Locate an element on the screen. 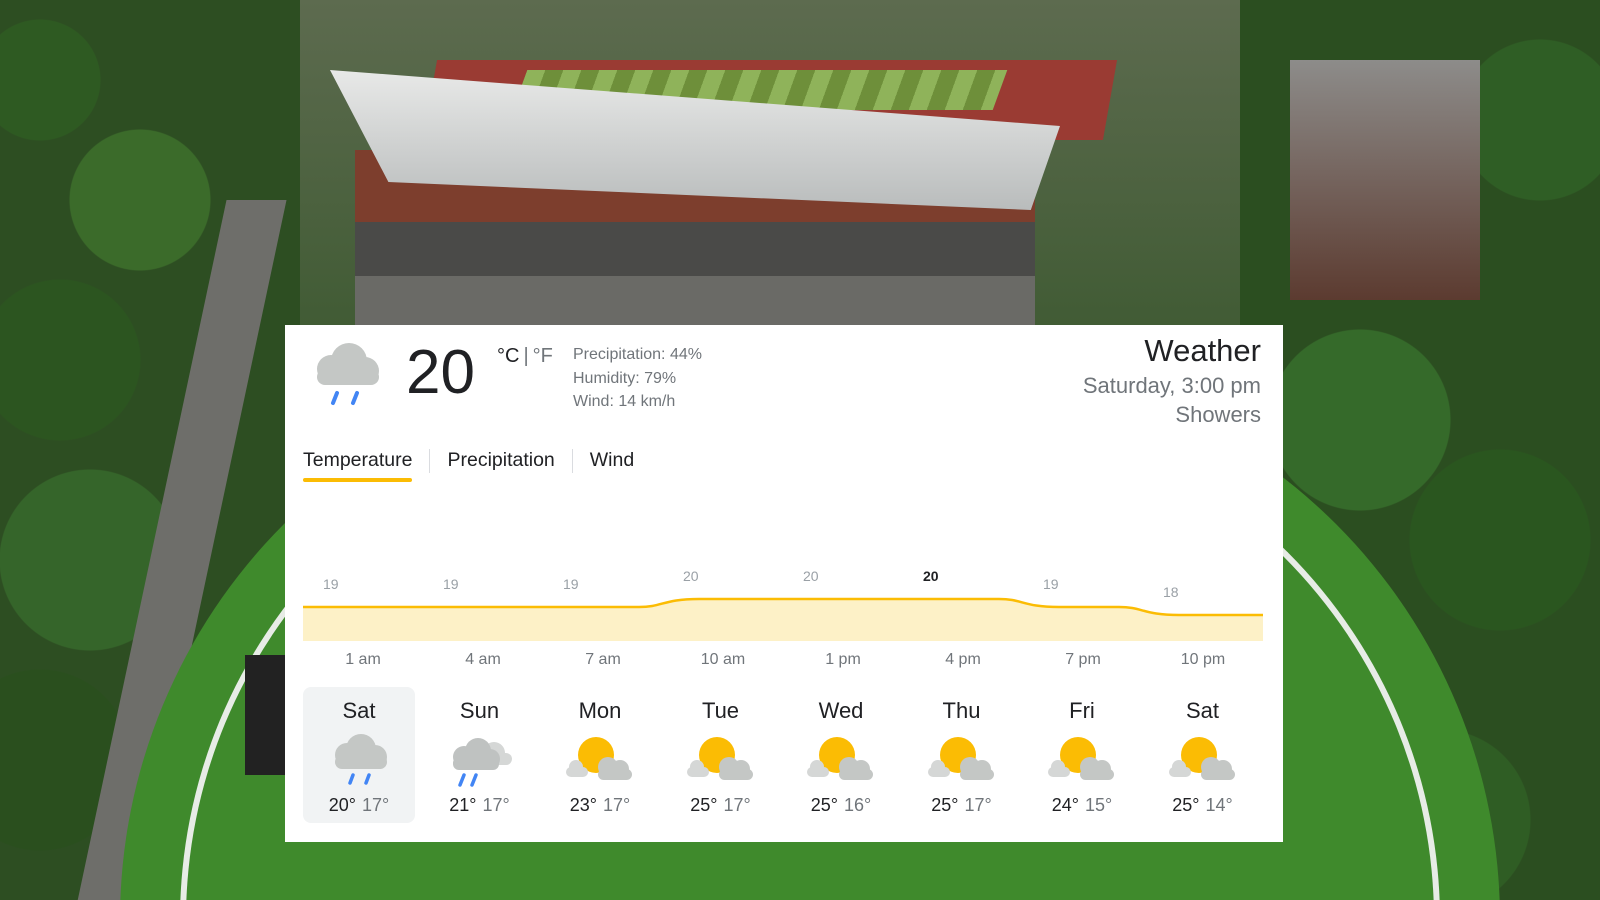 Image resolution: width=1600 pixels, height=900 pixels. unit-toggle: °C | °F is located at coordinates (525, 356).